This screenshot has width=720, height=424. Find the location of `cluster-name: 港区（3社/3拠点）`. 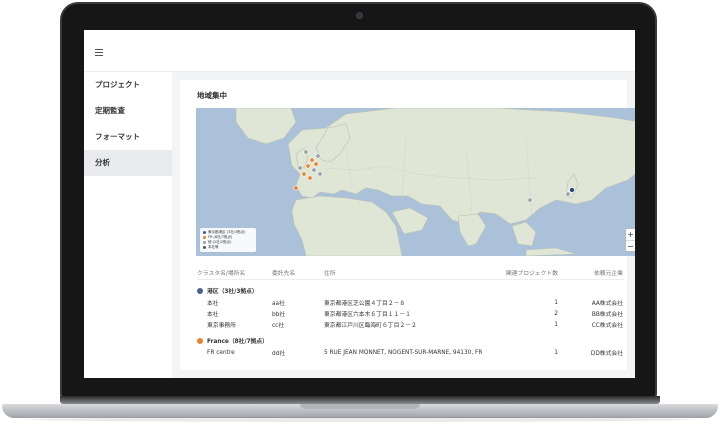

cluster-name: 港区（3社/3拠点） is located at coordinates (232, 292).